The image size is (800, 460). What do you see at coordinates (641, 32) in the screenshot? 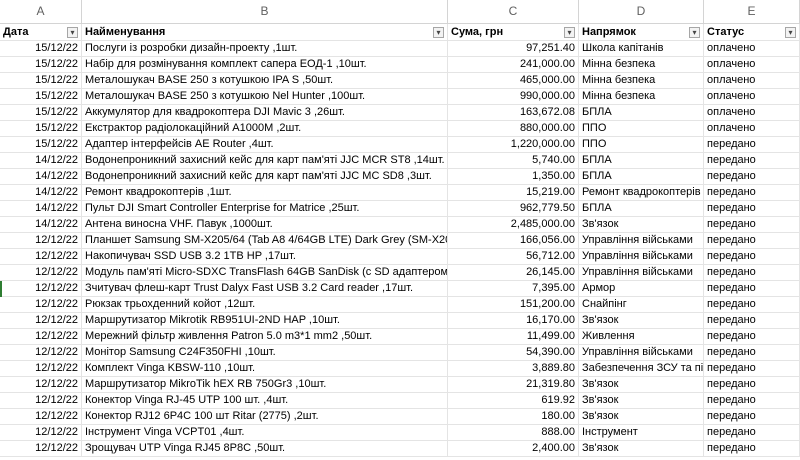
I see `header-cell-direction: Напрямок ▾` at bounding box center [641, 32].